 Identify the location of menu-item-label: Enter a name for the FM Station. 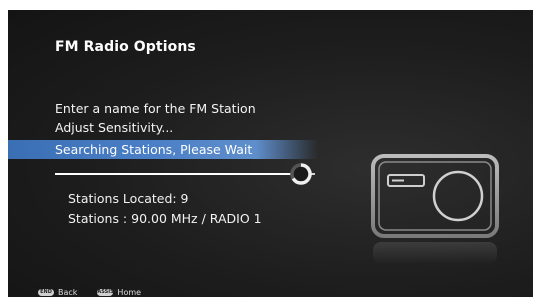
(155, 108).